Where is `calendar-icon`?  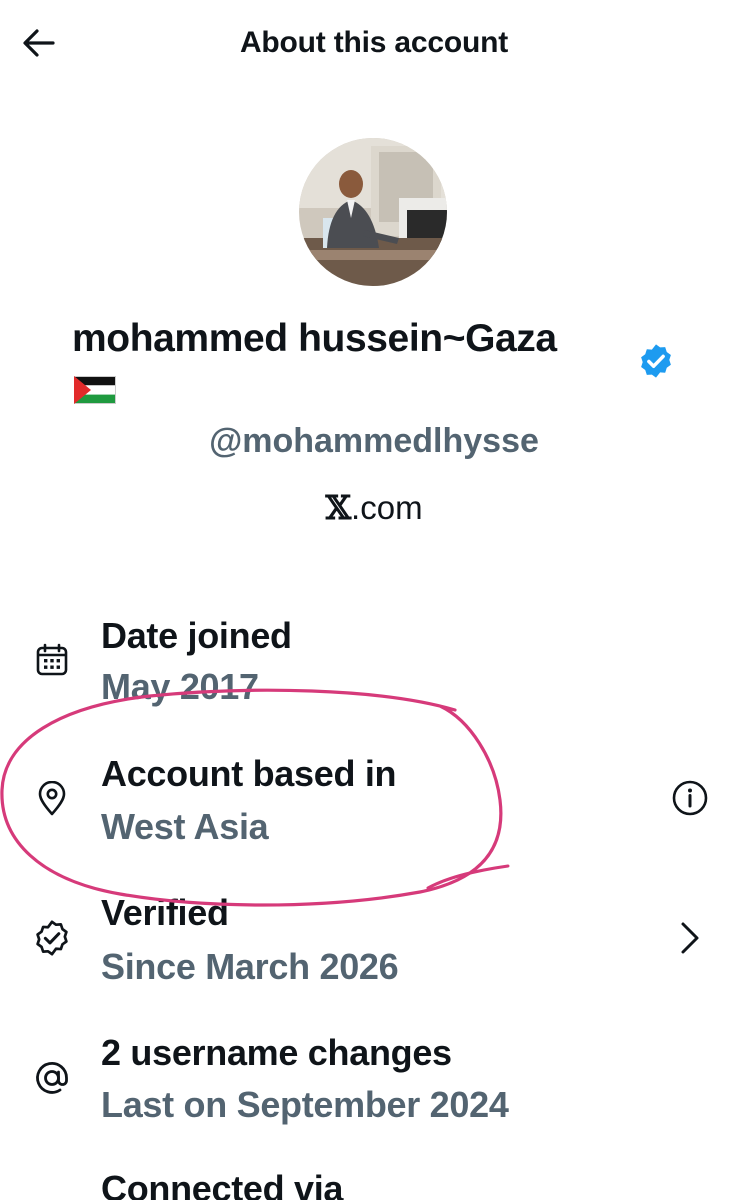 calendar-icon is located at coordinates (52, 660).